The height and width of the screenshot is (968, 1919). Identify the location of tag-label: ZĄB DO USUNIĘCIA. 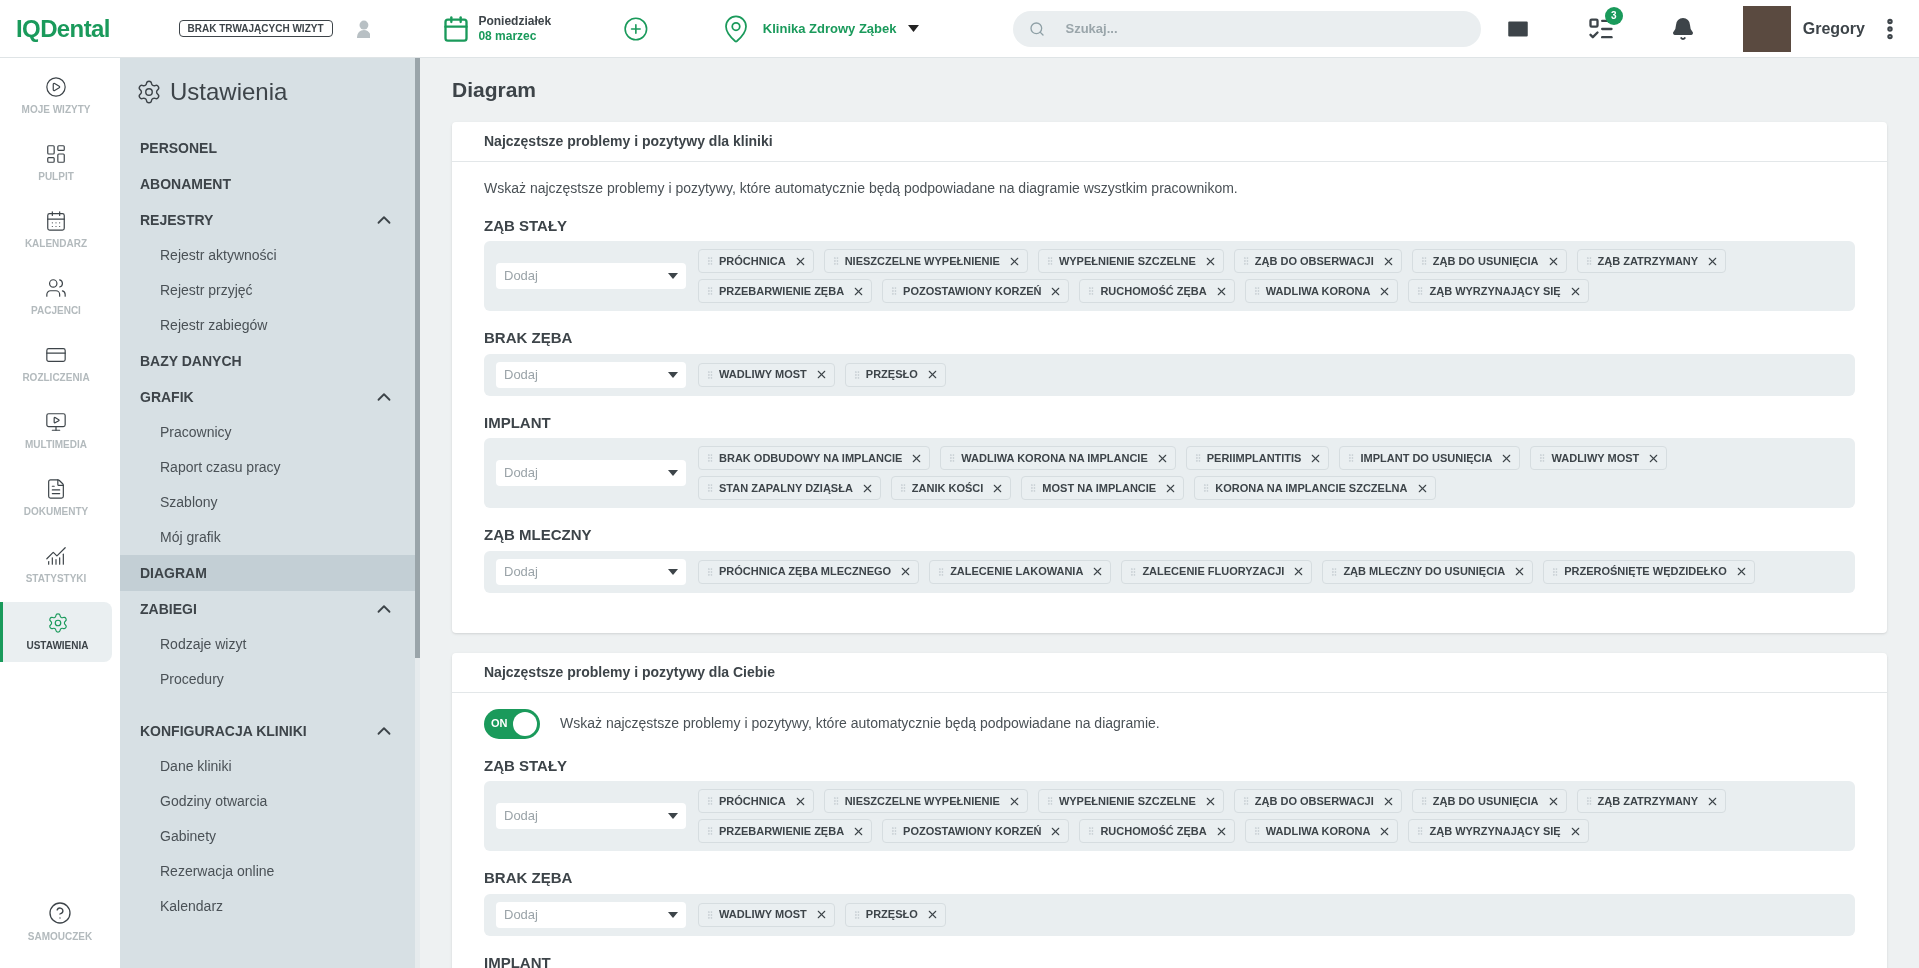
(1485, 801).